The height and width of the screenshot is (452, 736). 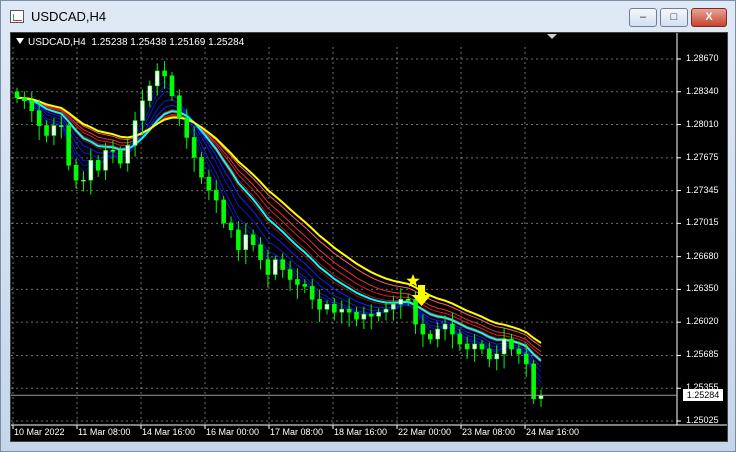 What do you see at coordinates (233, 432) in the screenshot?
I see `time-axis-label: 16 Mar 00:00` at bounding box center [233, 432].